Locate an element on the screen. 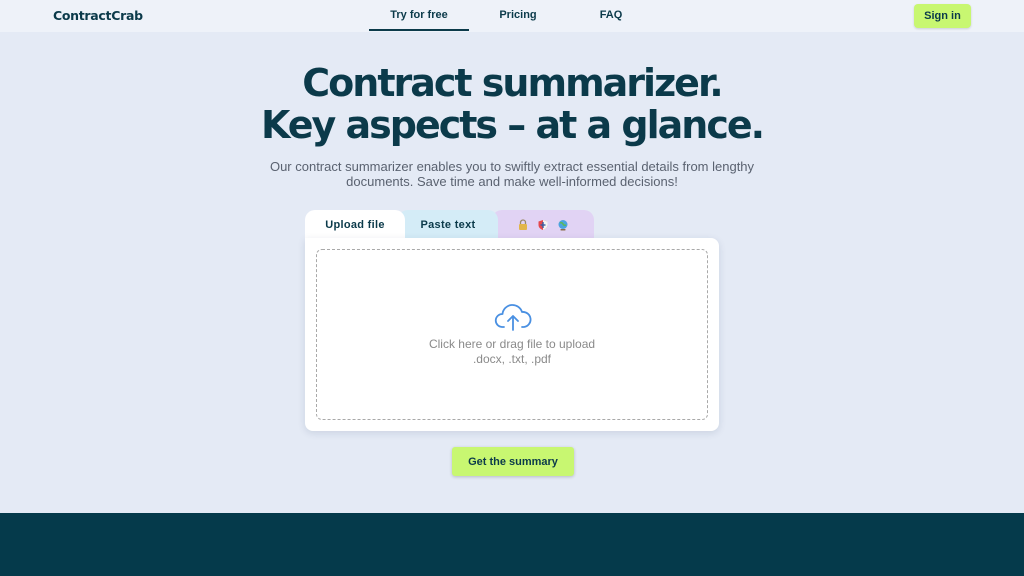  shield-icon is located at coordinates (543, 225).